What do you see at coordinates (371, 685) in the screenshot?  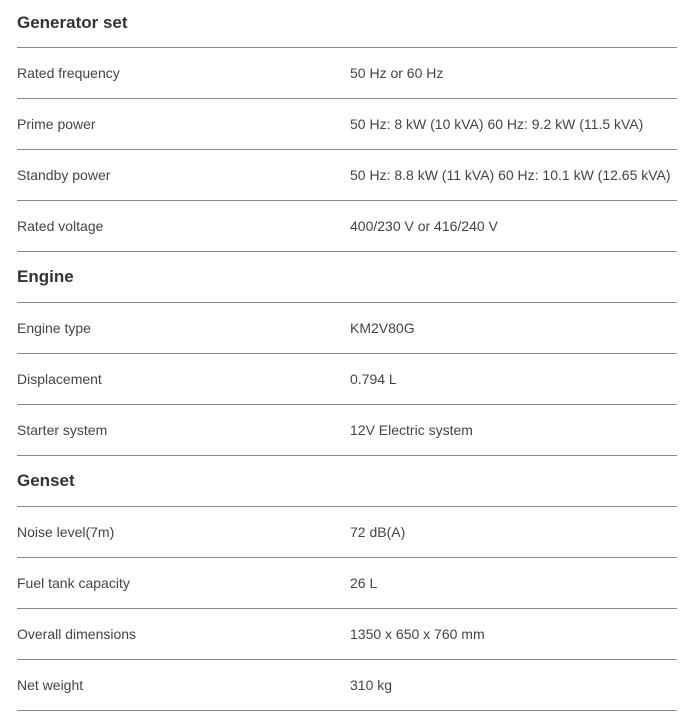 I see `spec-value: 310 kg` at bounding box center [371, 685].